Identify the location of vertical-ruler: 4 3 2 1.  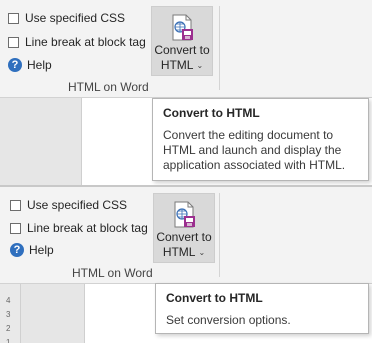
(10, 313).